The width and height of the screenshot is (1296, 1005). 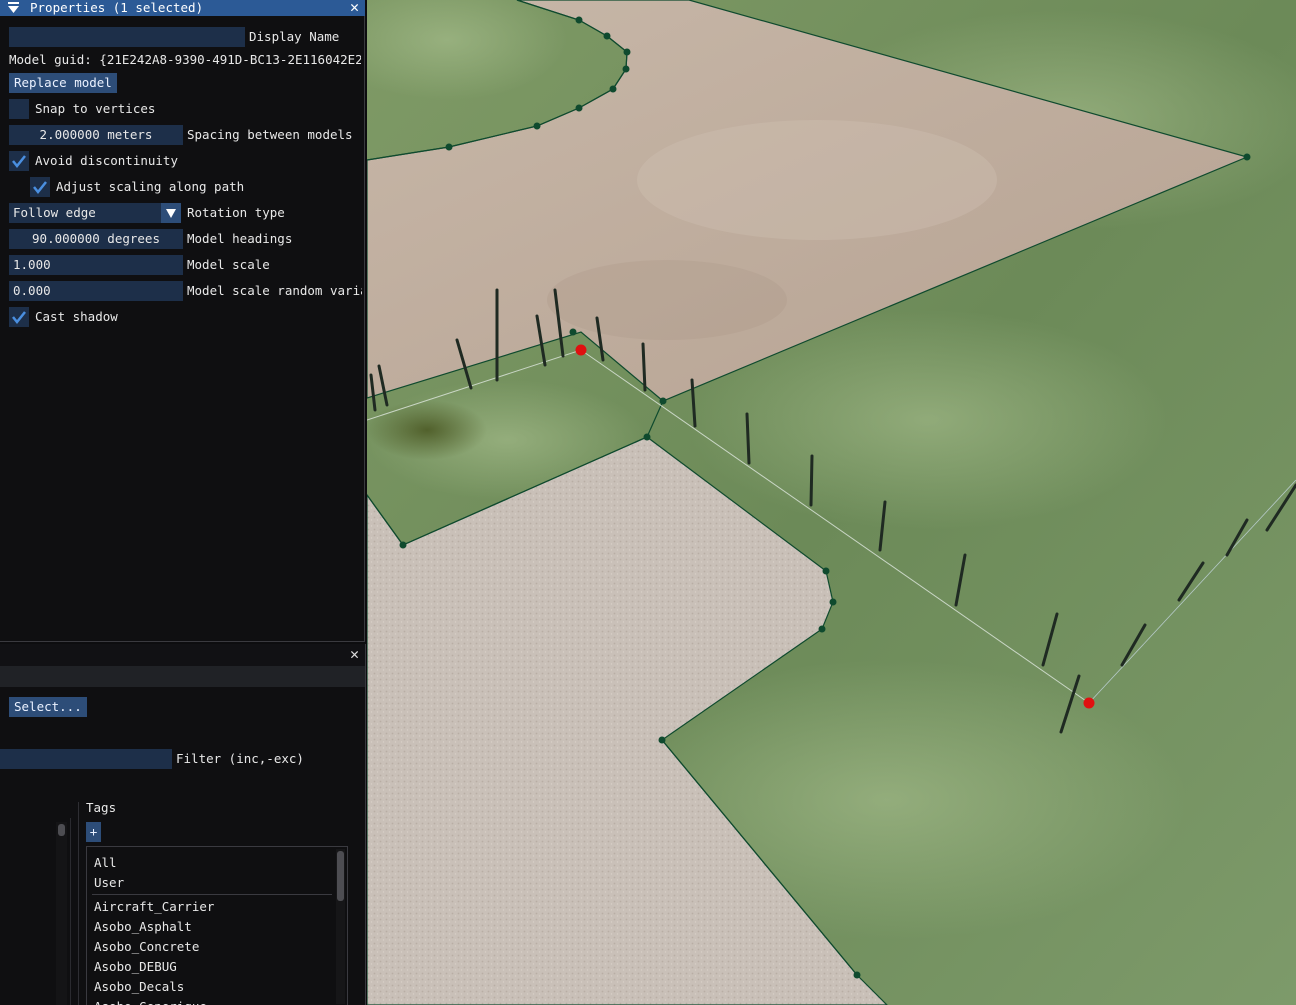 What do you see at coordinates (340, 926) in the screenshot?
I see `tags-scrollbar` at bounding box center [340, 926].